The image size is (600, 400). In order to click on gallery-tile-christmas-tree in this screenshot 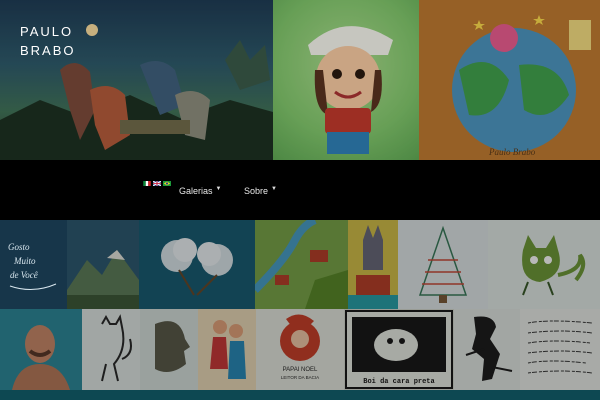, I will do `click(443, 264)`.